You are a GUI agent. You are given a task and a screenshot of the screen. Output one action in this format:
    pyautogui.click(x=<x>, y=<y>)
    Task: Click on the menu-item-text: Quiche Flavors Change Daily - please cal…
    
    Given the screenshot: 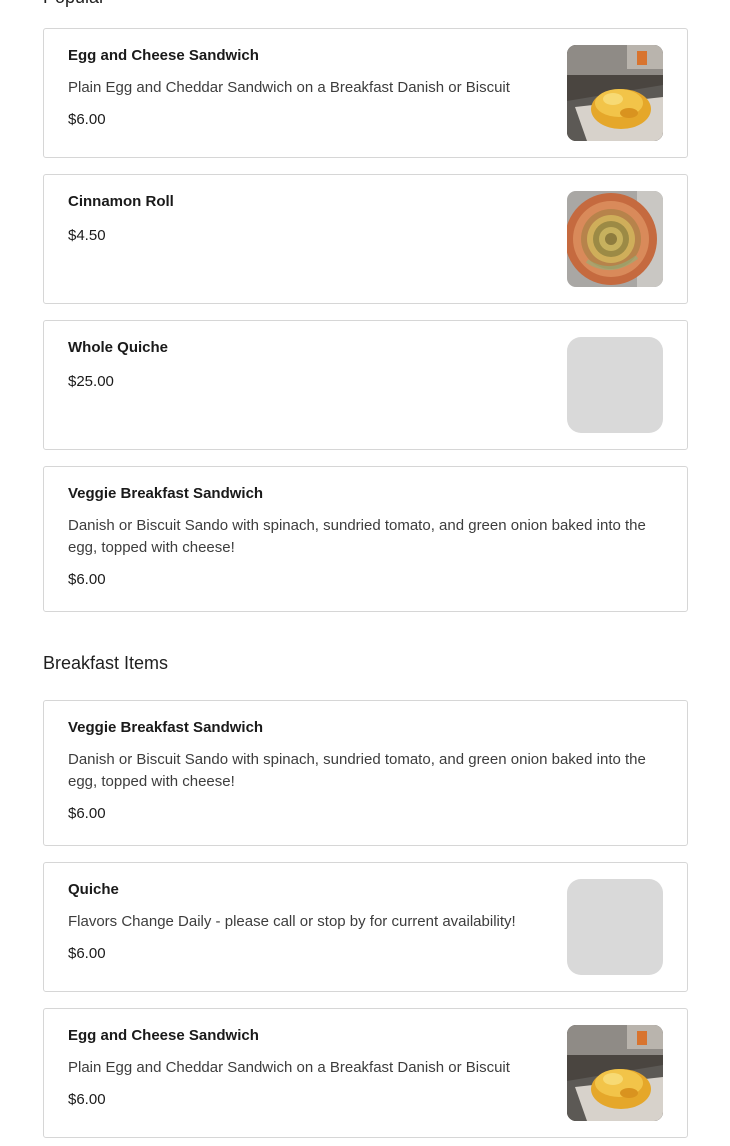 What is the action you would take?
    pyautogui.click(x=292, y=922)
    